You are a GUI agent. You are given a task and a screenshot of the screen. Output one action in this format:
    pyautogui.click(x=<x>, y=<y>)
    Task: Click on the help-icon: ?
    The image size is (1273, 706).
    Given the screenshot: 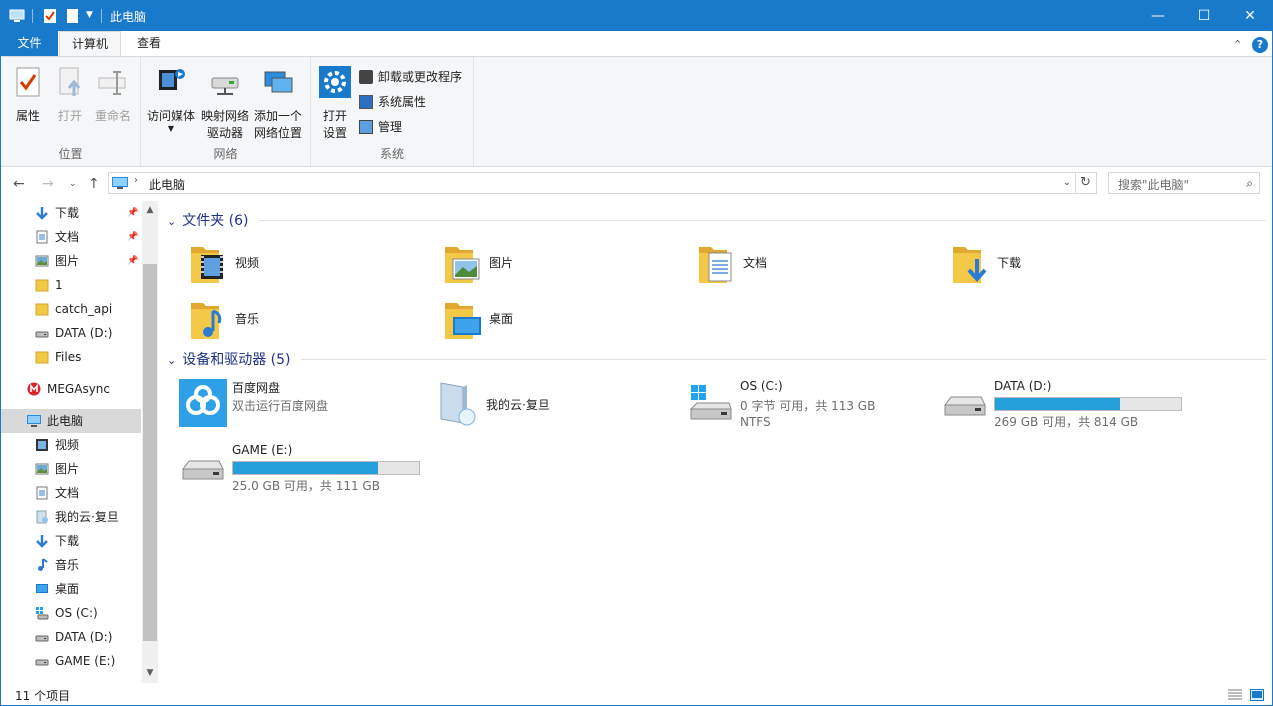 What is the action you would take?
    pyautogui.click(x=1260, y=45)
    